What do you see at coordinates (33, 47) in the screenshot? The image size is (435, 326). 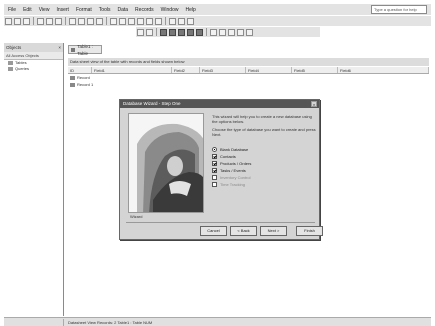 I see `navigation-pane-header: Objects ×` at bounding box center [33, 47].